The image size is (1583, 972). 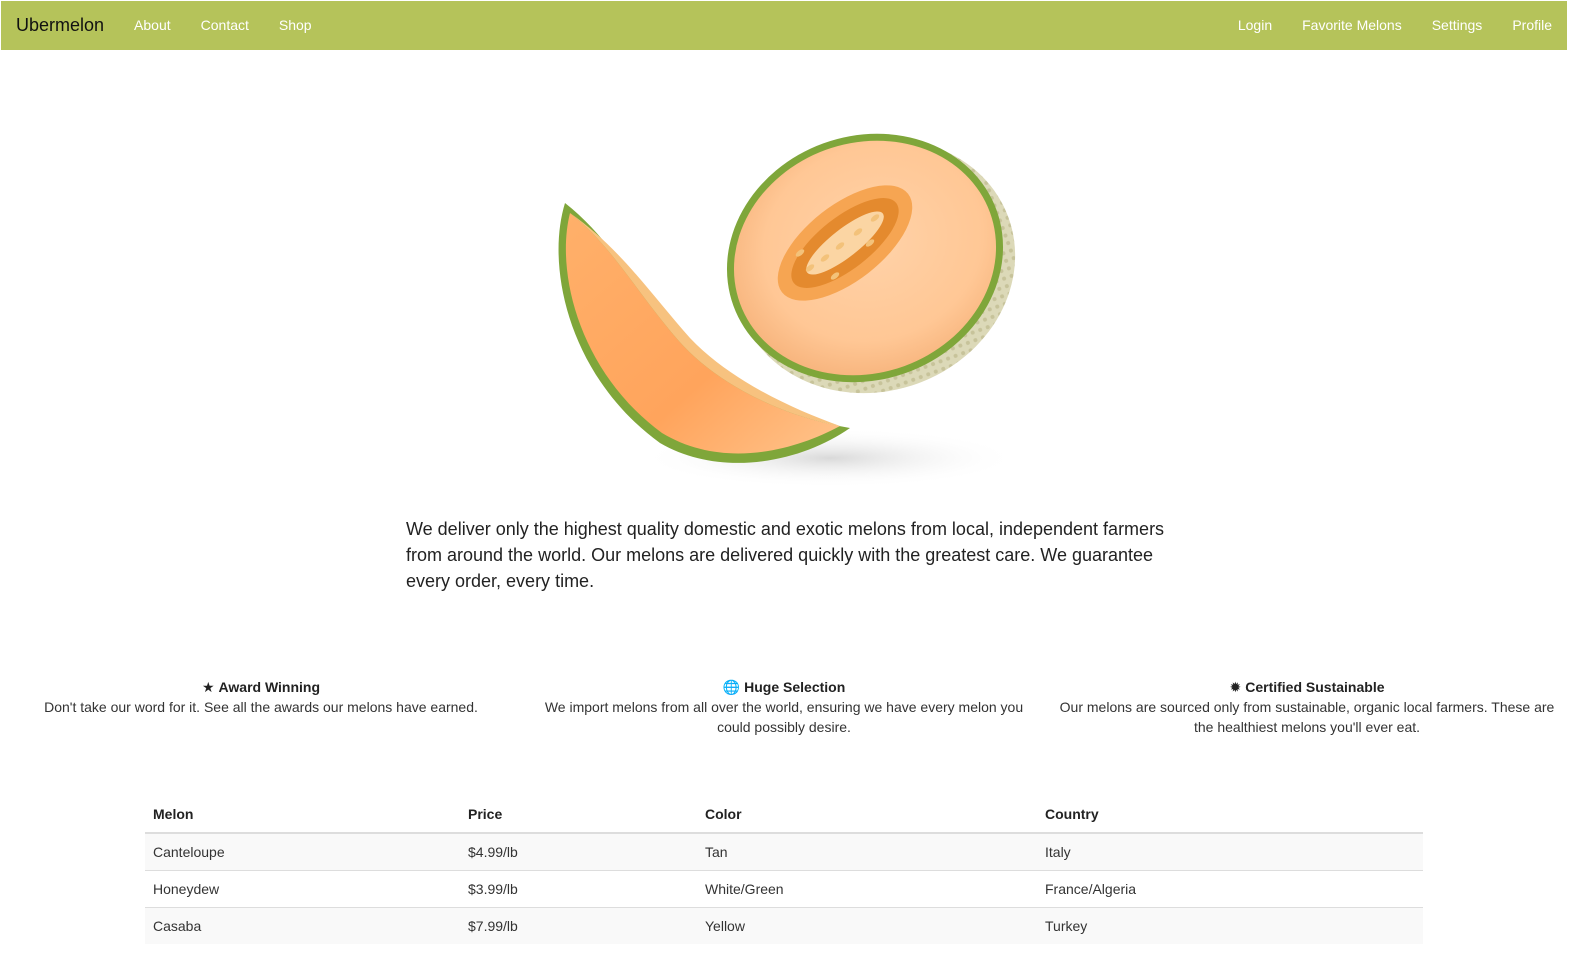 I want to click on feature-title: 🌐 Huge Selection, so click(x=784, y=687).